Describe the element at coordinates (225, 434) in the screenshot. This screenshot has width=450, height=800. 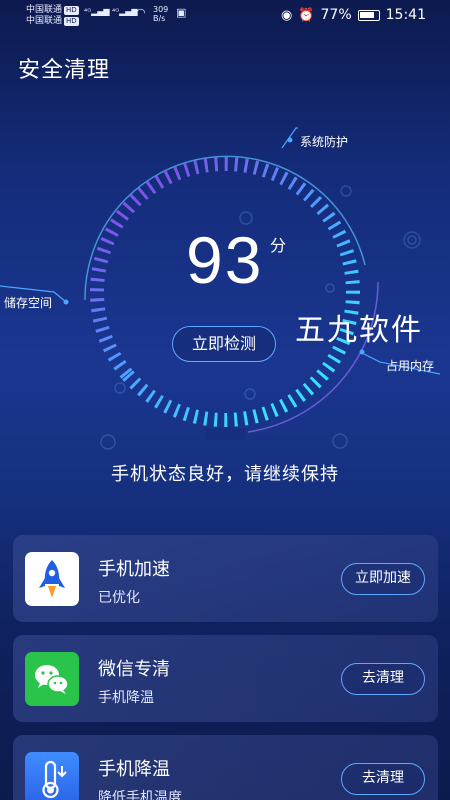
I see `tick-gap` at that location.